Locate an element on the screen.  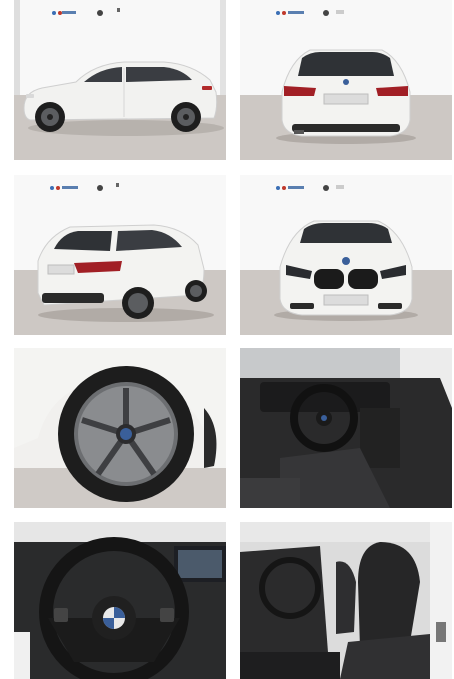
gallery-photo-side-view is located at coordinates (120, 80).